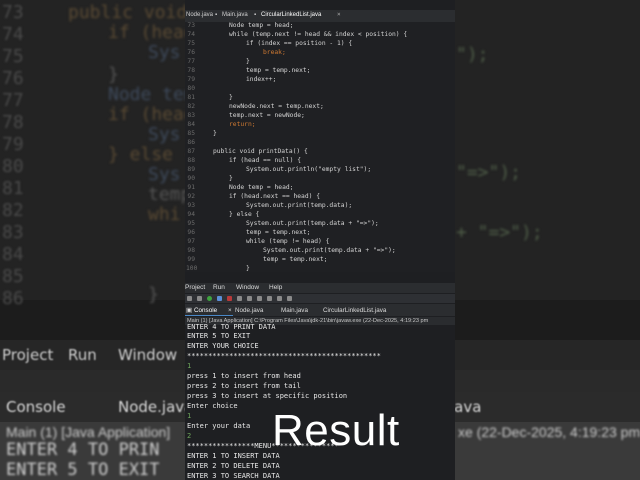  I want to click on bg-line-number: 79, so click(13, 144).